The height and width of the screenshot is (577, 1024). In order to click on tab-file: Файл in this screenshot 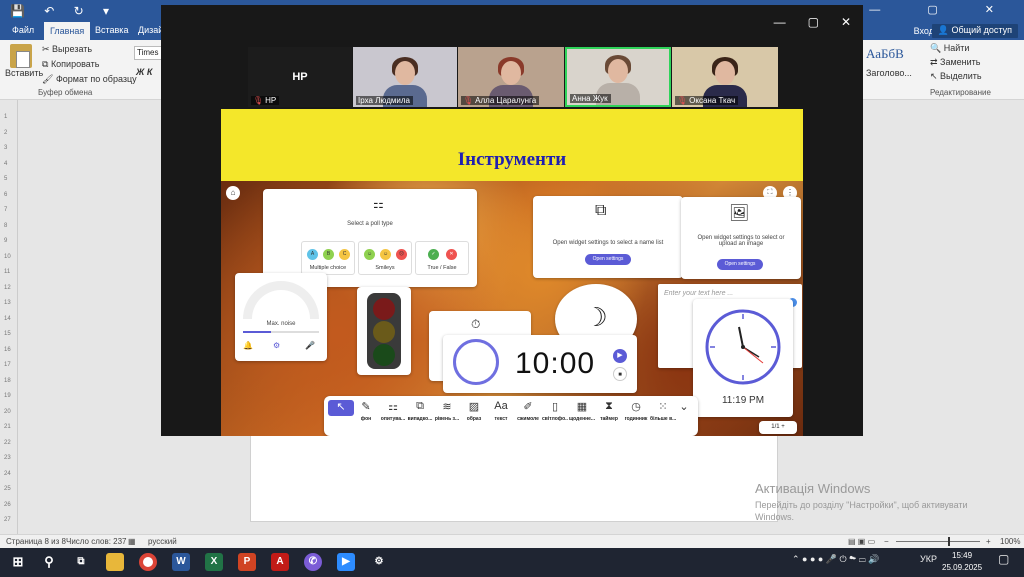, I will do `click(23, 30)`.